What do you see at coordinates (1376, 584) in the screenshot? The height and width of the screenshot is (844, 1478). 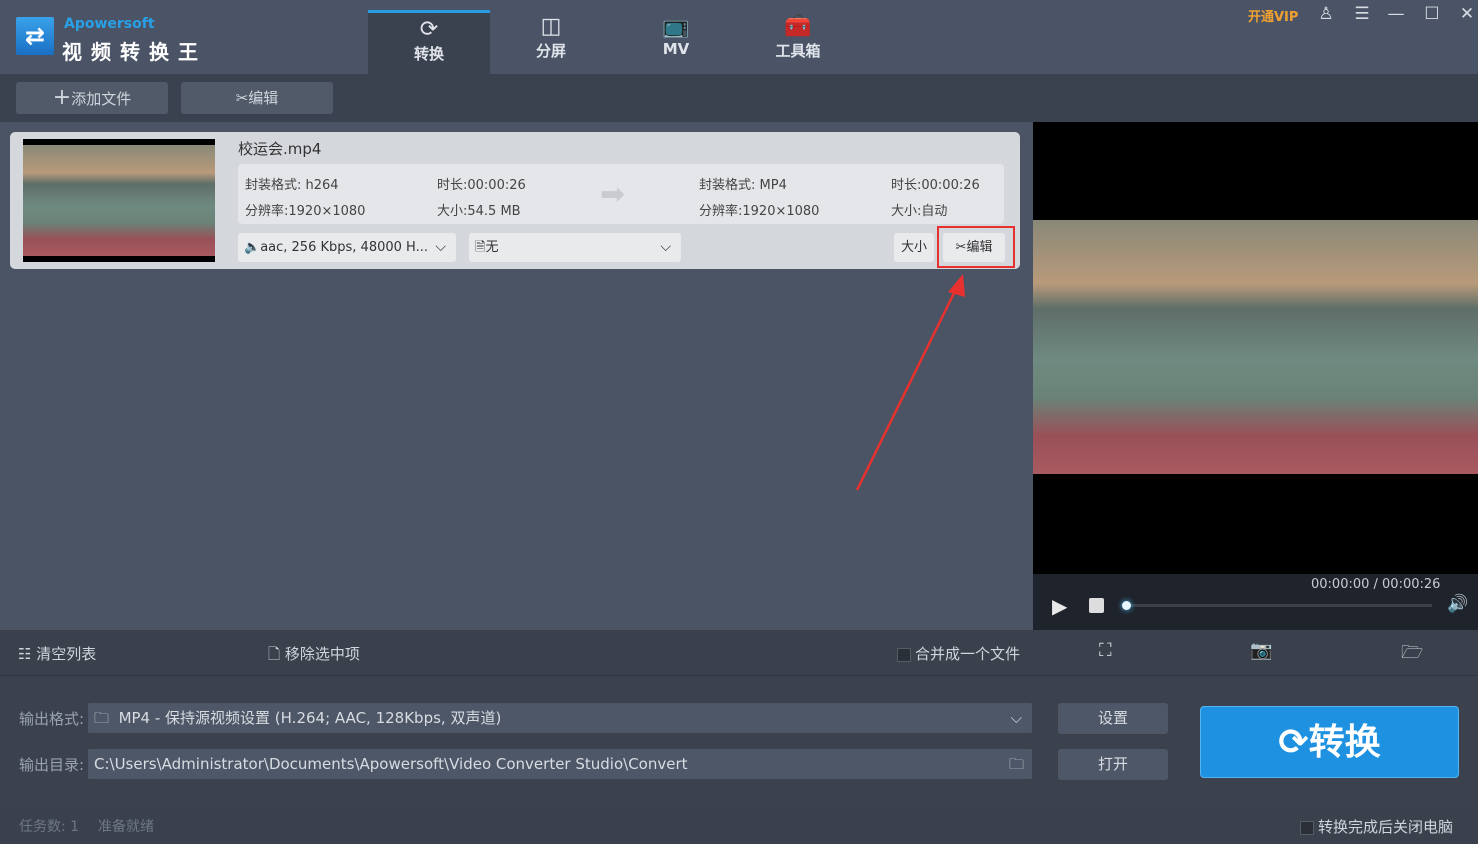 I see `playback-time: 00:00:00 / 00:00:26` at bounding box center [1376, 584].